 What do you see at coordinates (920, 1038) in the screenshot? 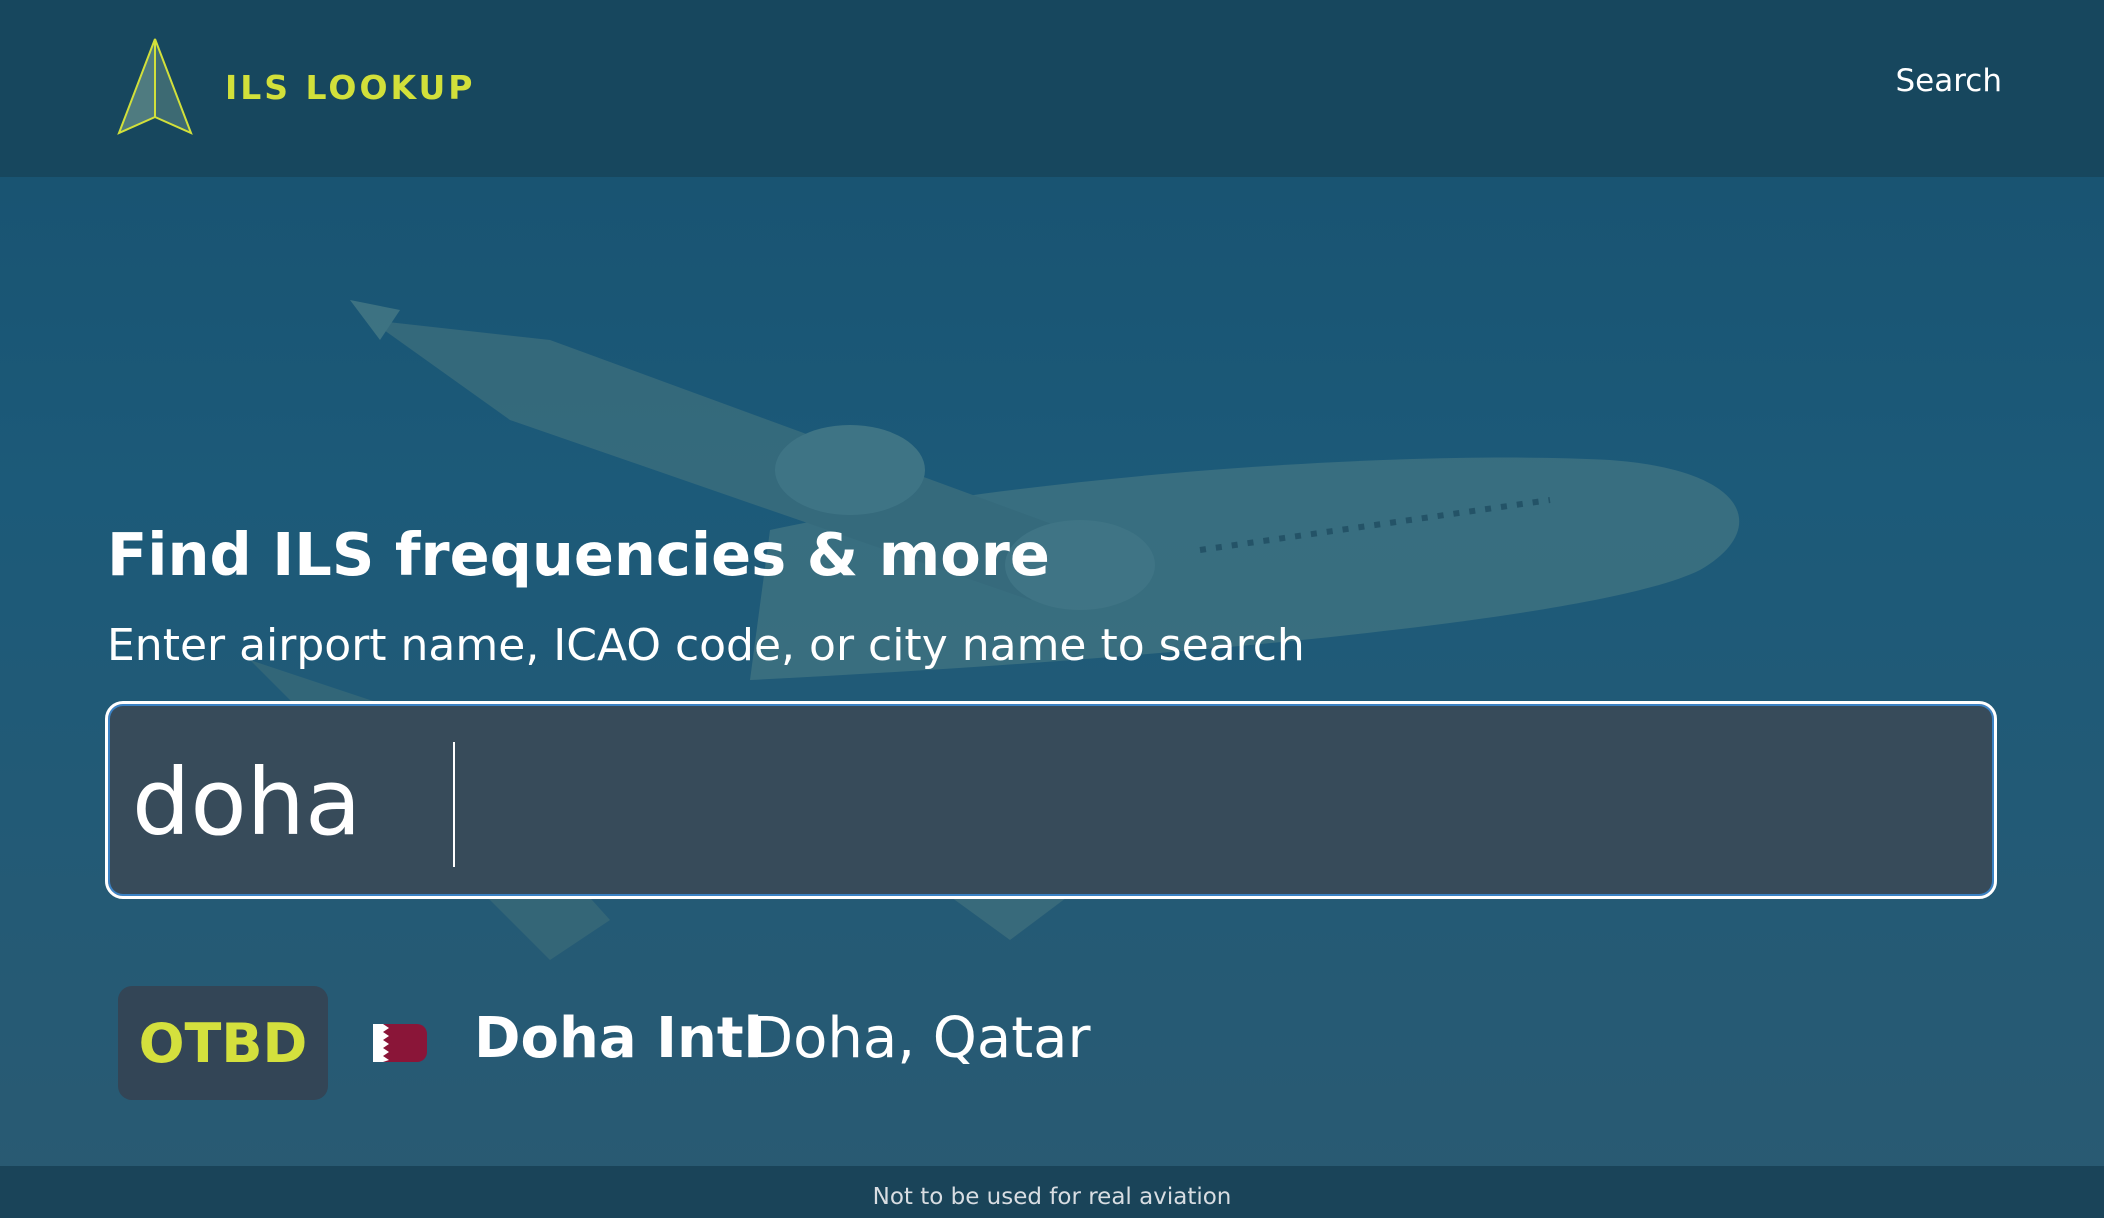
I see `airport-location: Doha, Qatar` at bounding box center [920, 1038].